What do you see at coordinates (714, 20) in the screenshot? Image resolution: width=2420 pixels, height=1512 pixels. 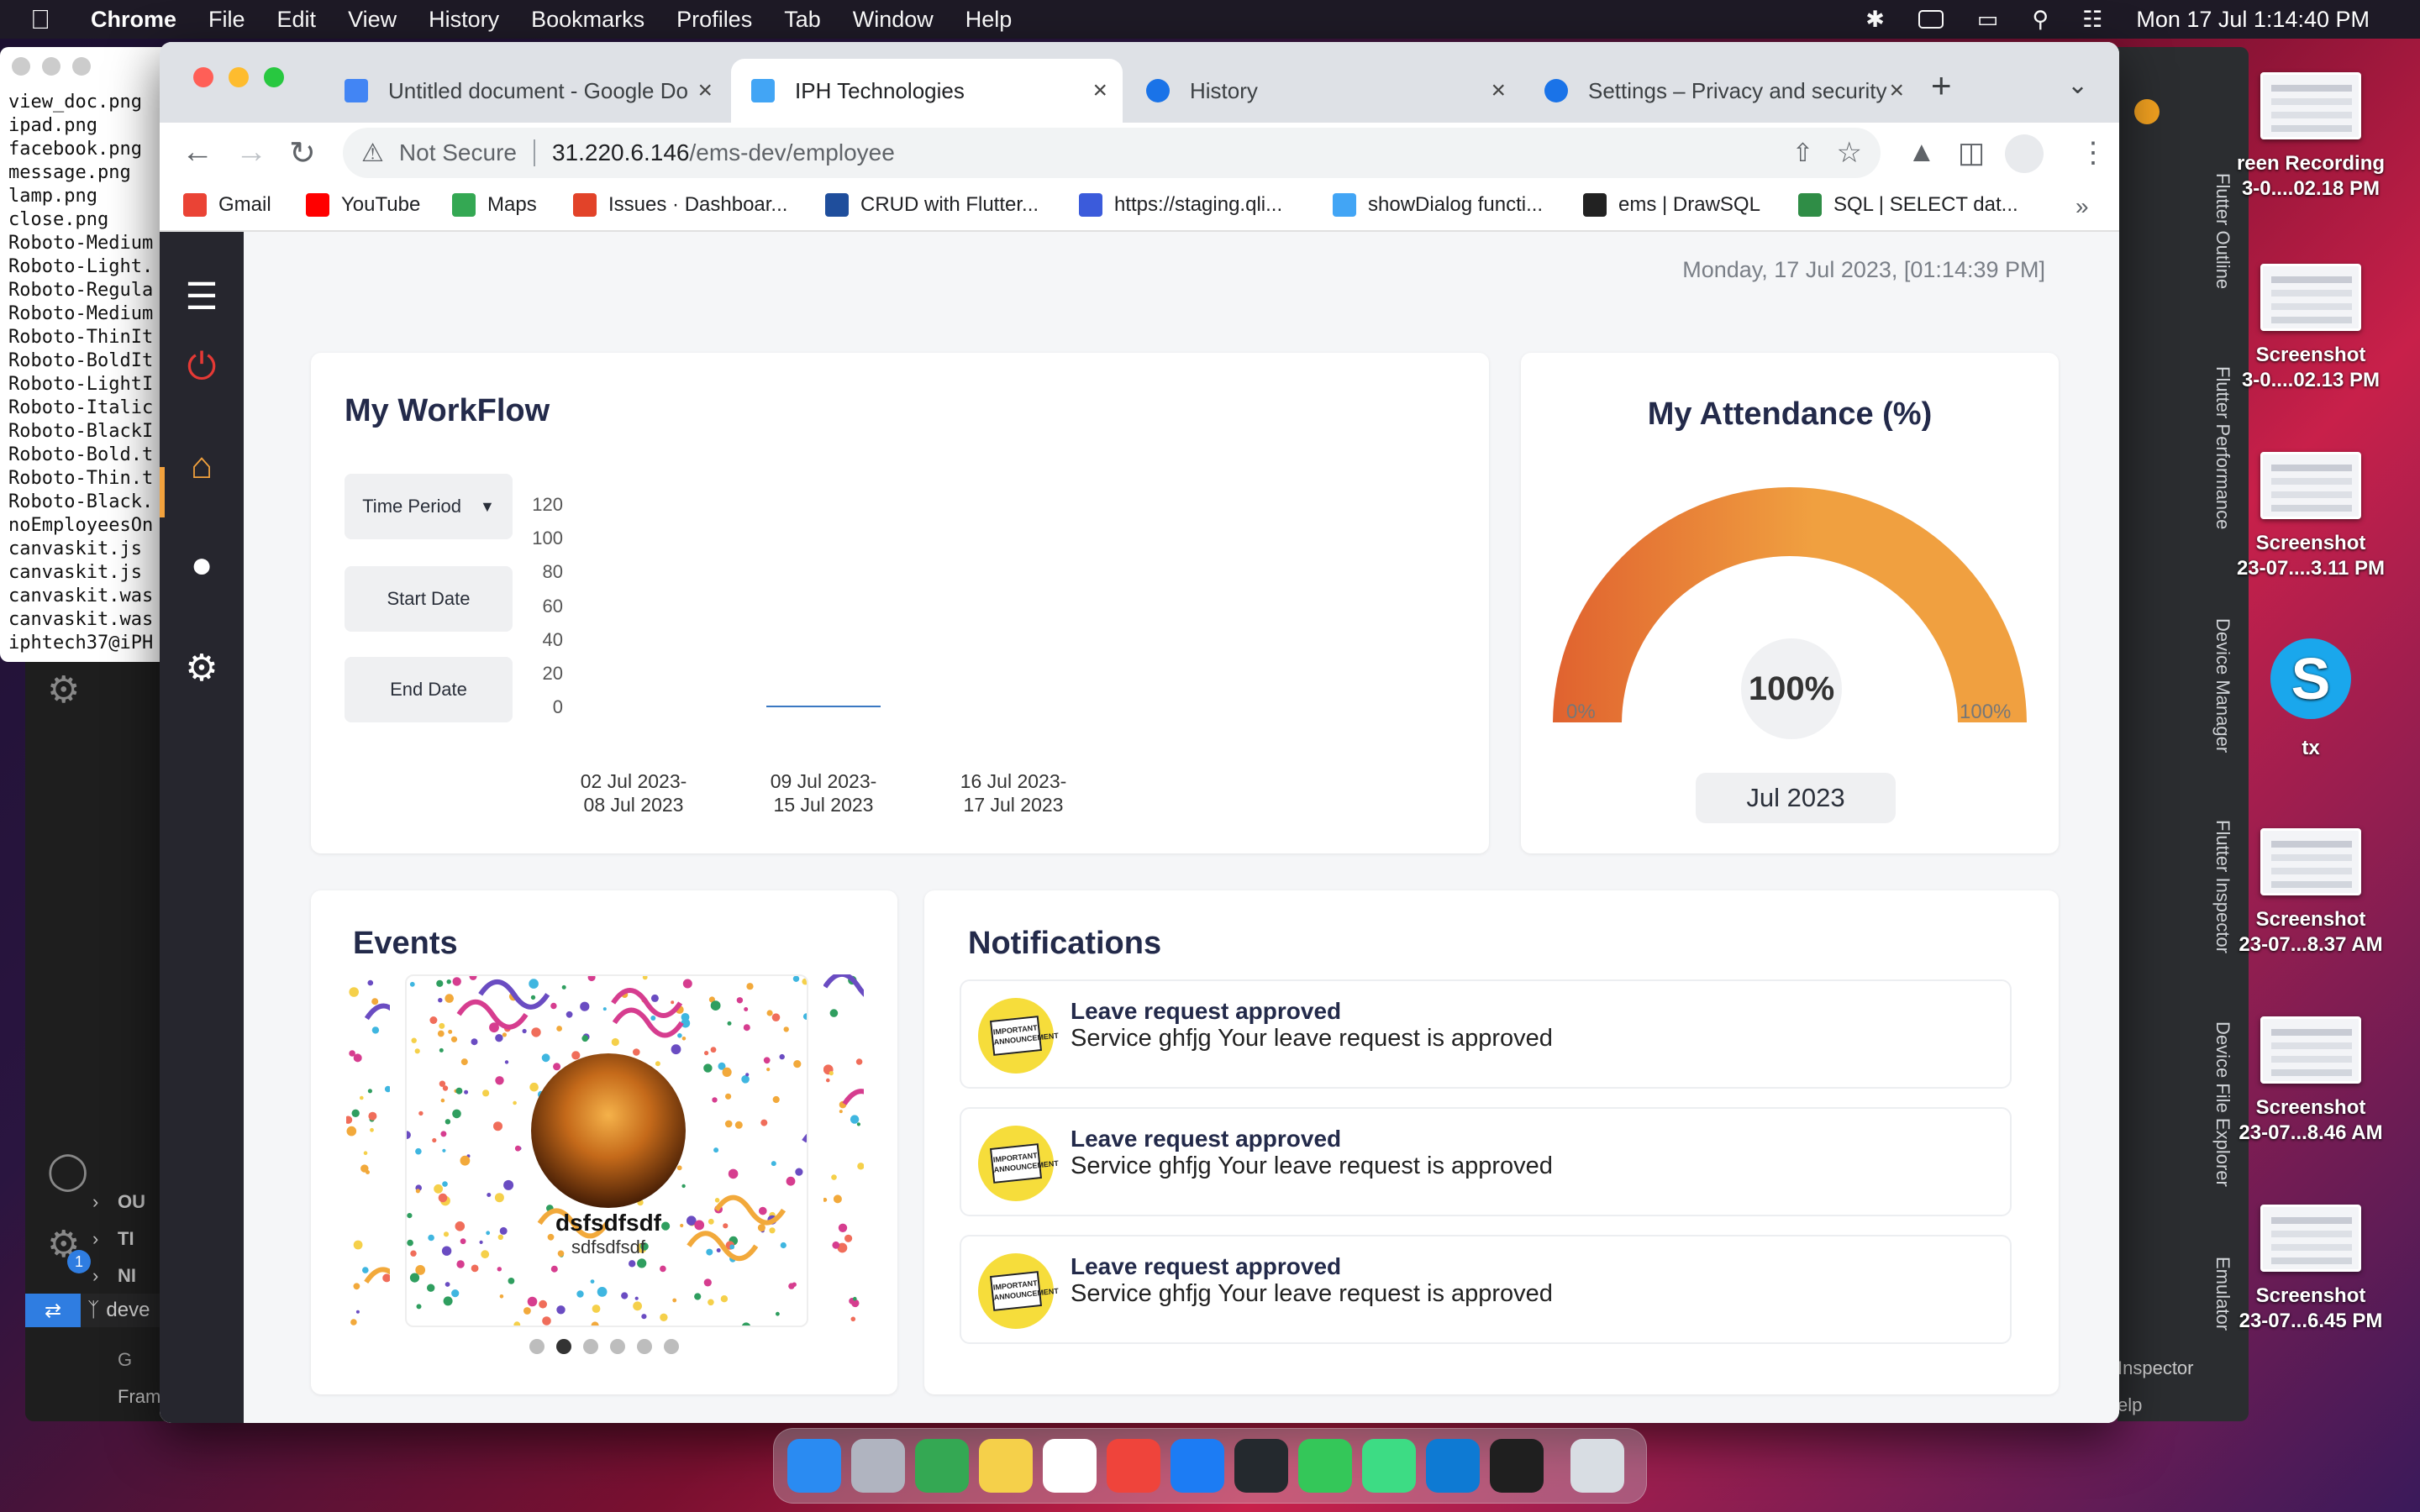 I see `menu-profiles: Profiles` at bounding box center [714, 20].